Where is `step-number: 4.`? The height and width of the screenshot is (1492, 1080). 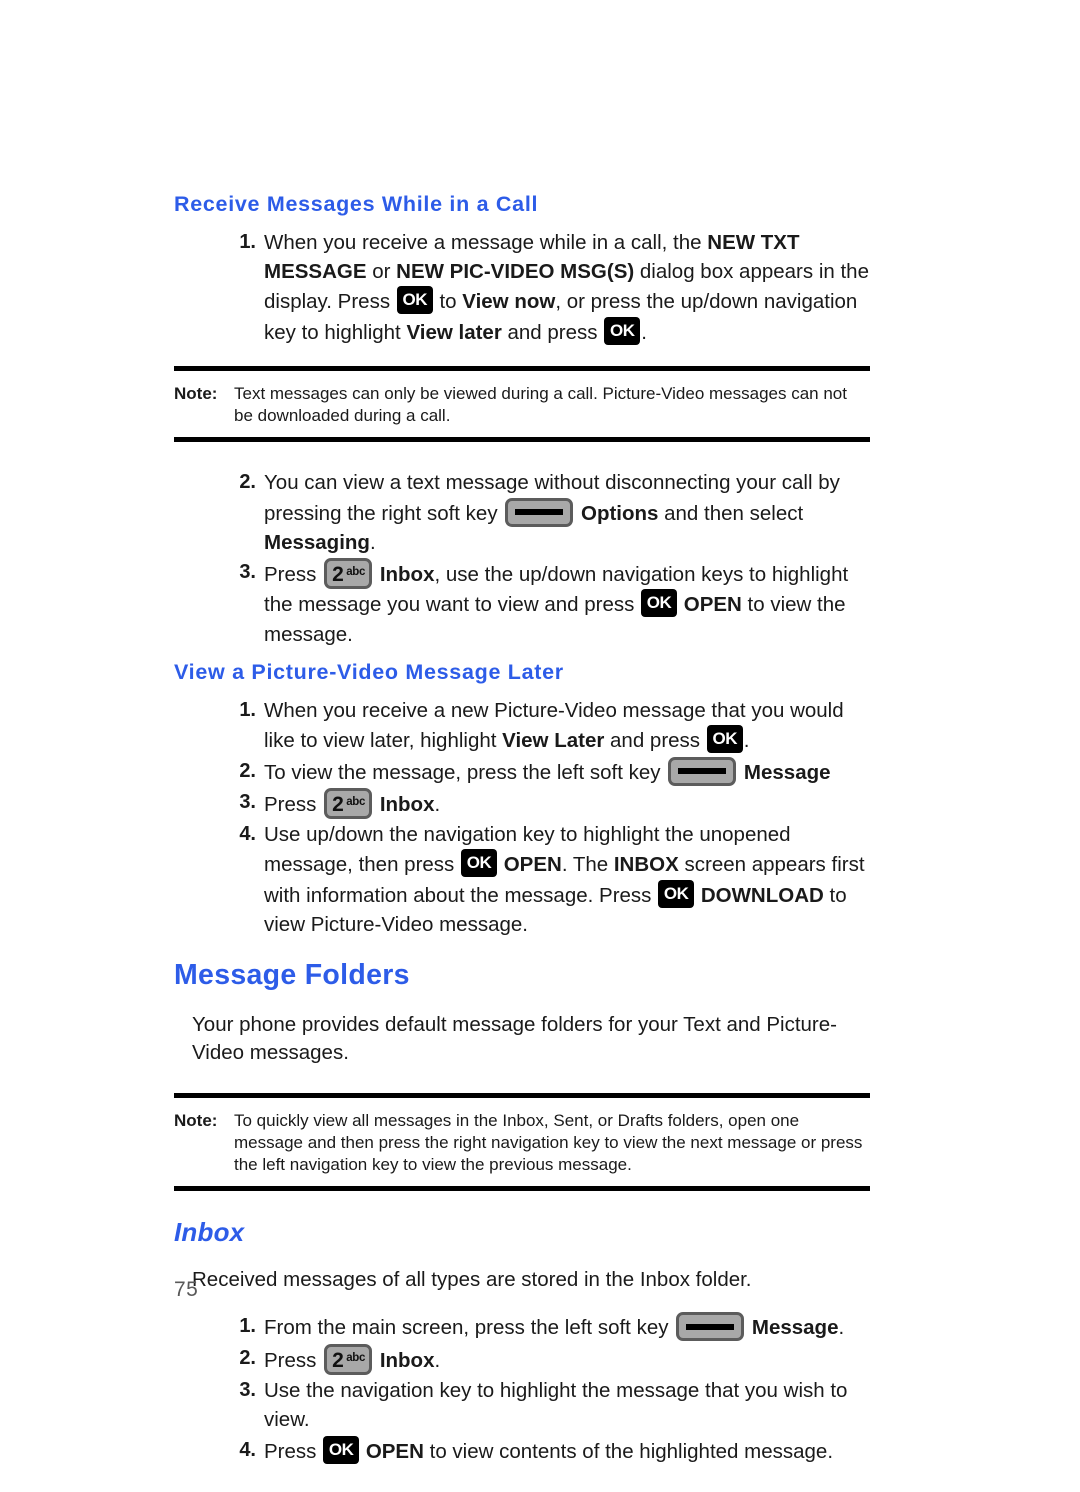 step-number: 4. is located at coordinates (247, 1449).